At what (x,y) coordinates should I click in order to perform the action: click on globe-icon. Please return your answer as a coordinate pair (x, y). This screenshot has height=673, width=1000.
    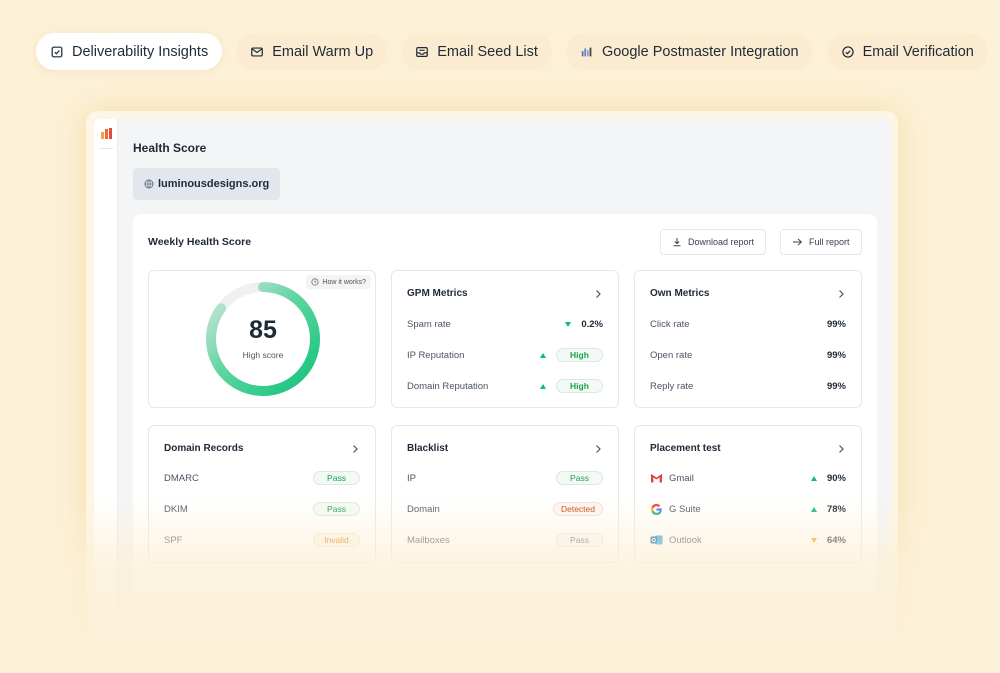
    Looking at the image, I should click on (149, 184).